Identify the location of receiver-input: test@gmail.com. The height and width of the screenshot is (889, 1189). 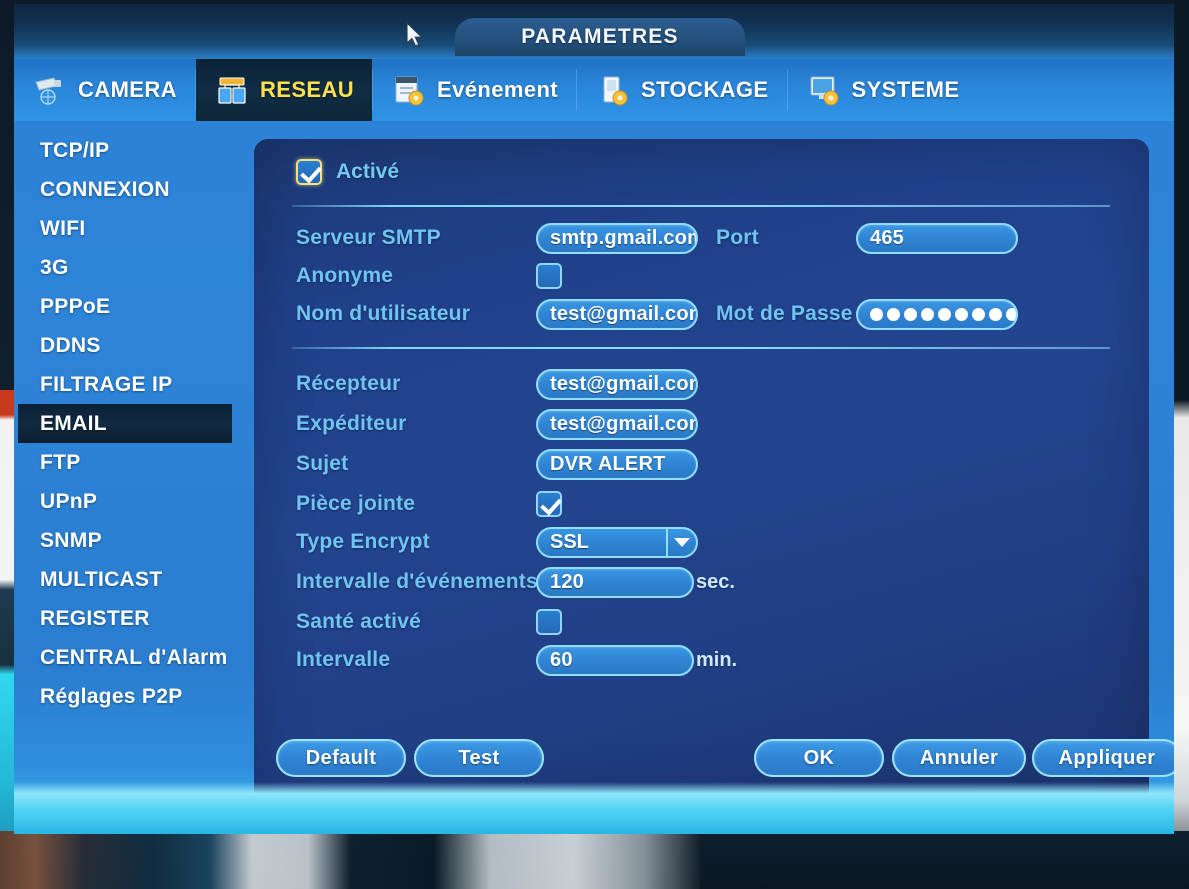
(617, 384).